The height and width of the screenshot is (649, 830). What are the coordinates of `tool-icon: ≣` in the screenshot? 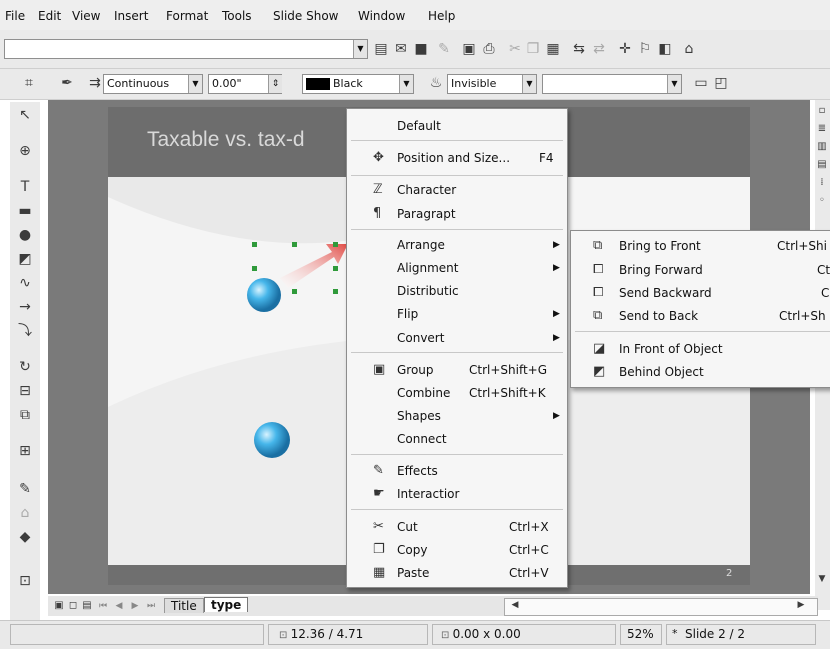 It's located at (821, 129).